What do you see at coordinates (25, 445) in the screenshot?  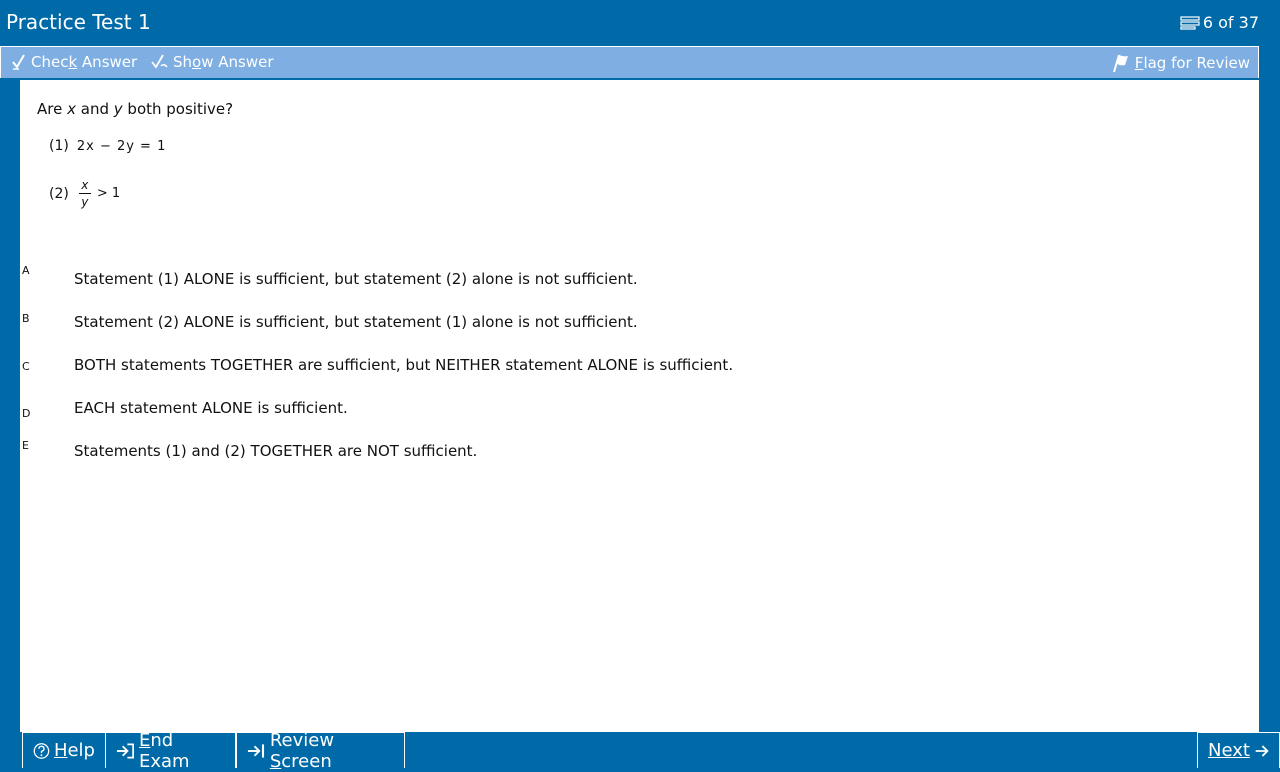 I see `option-letter: E` at bounding box center [25, 445].